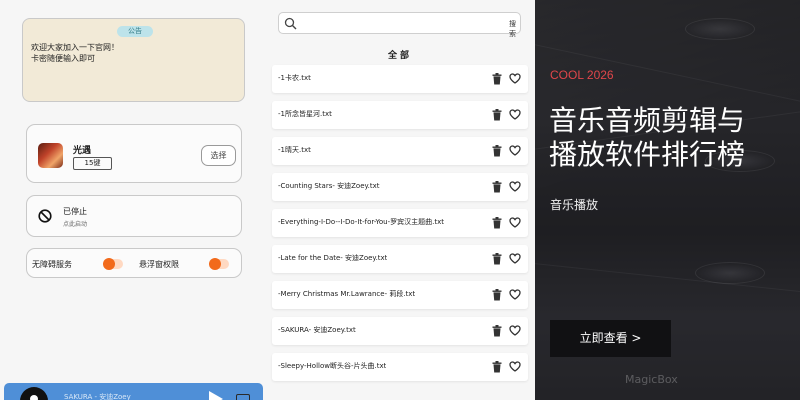 This screenshot has width=800, height=400. What do you see at coordinates (75, 224) in the screenshot?
I see `status-subtitle: 点此启动` at bounding box center [75, 224].